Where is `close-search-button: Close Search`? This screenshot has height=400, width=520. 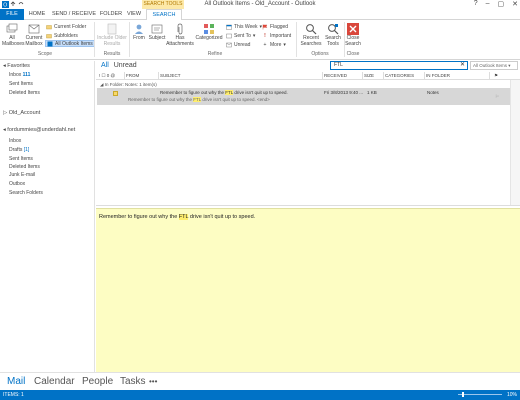 close-search-button: Close Search is located at coordinates (353, 35).